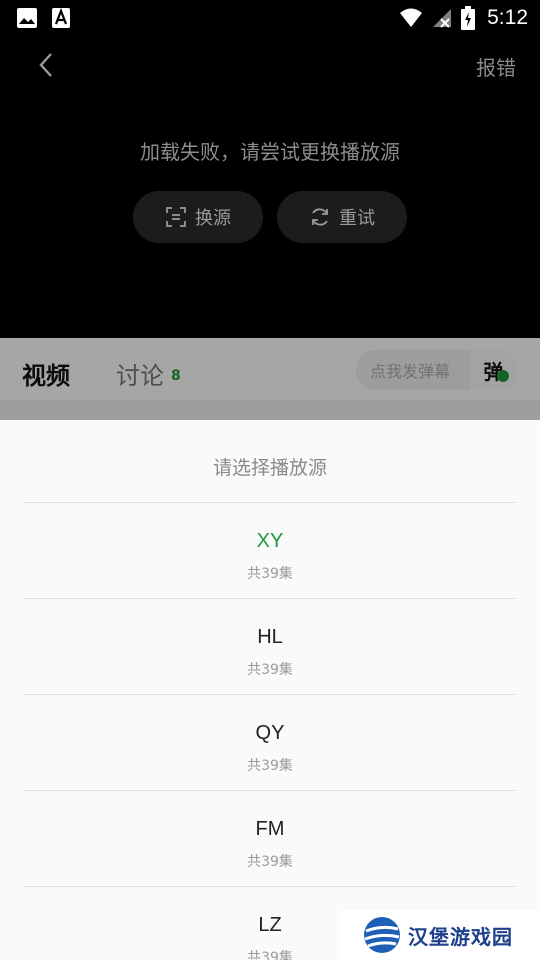  Describe the element at coordinates (496, 66) in the screenshot. I see `report-button: 报错` at that location.